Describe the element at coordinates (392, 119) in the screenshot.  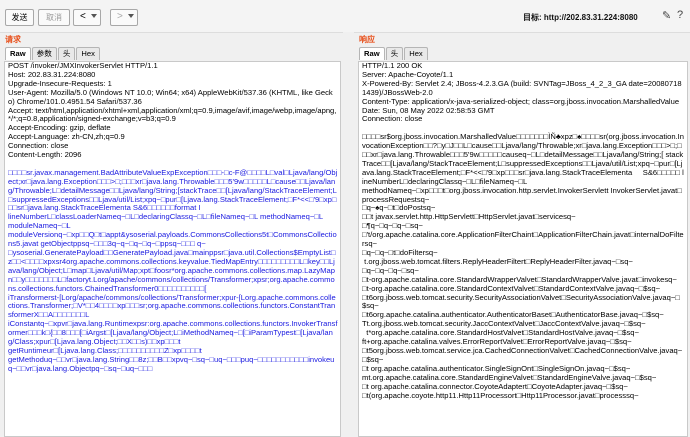
I see `header-connection: Connection: close` at that location.